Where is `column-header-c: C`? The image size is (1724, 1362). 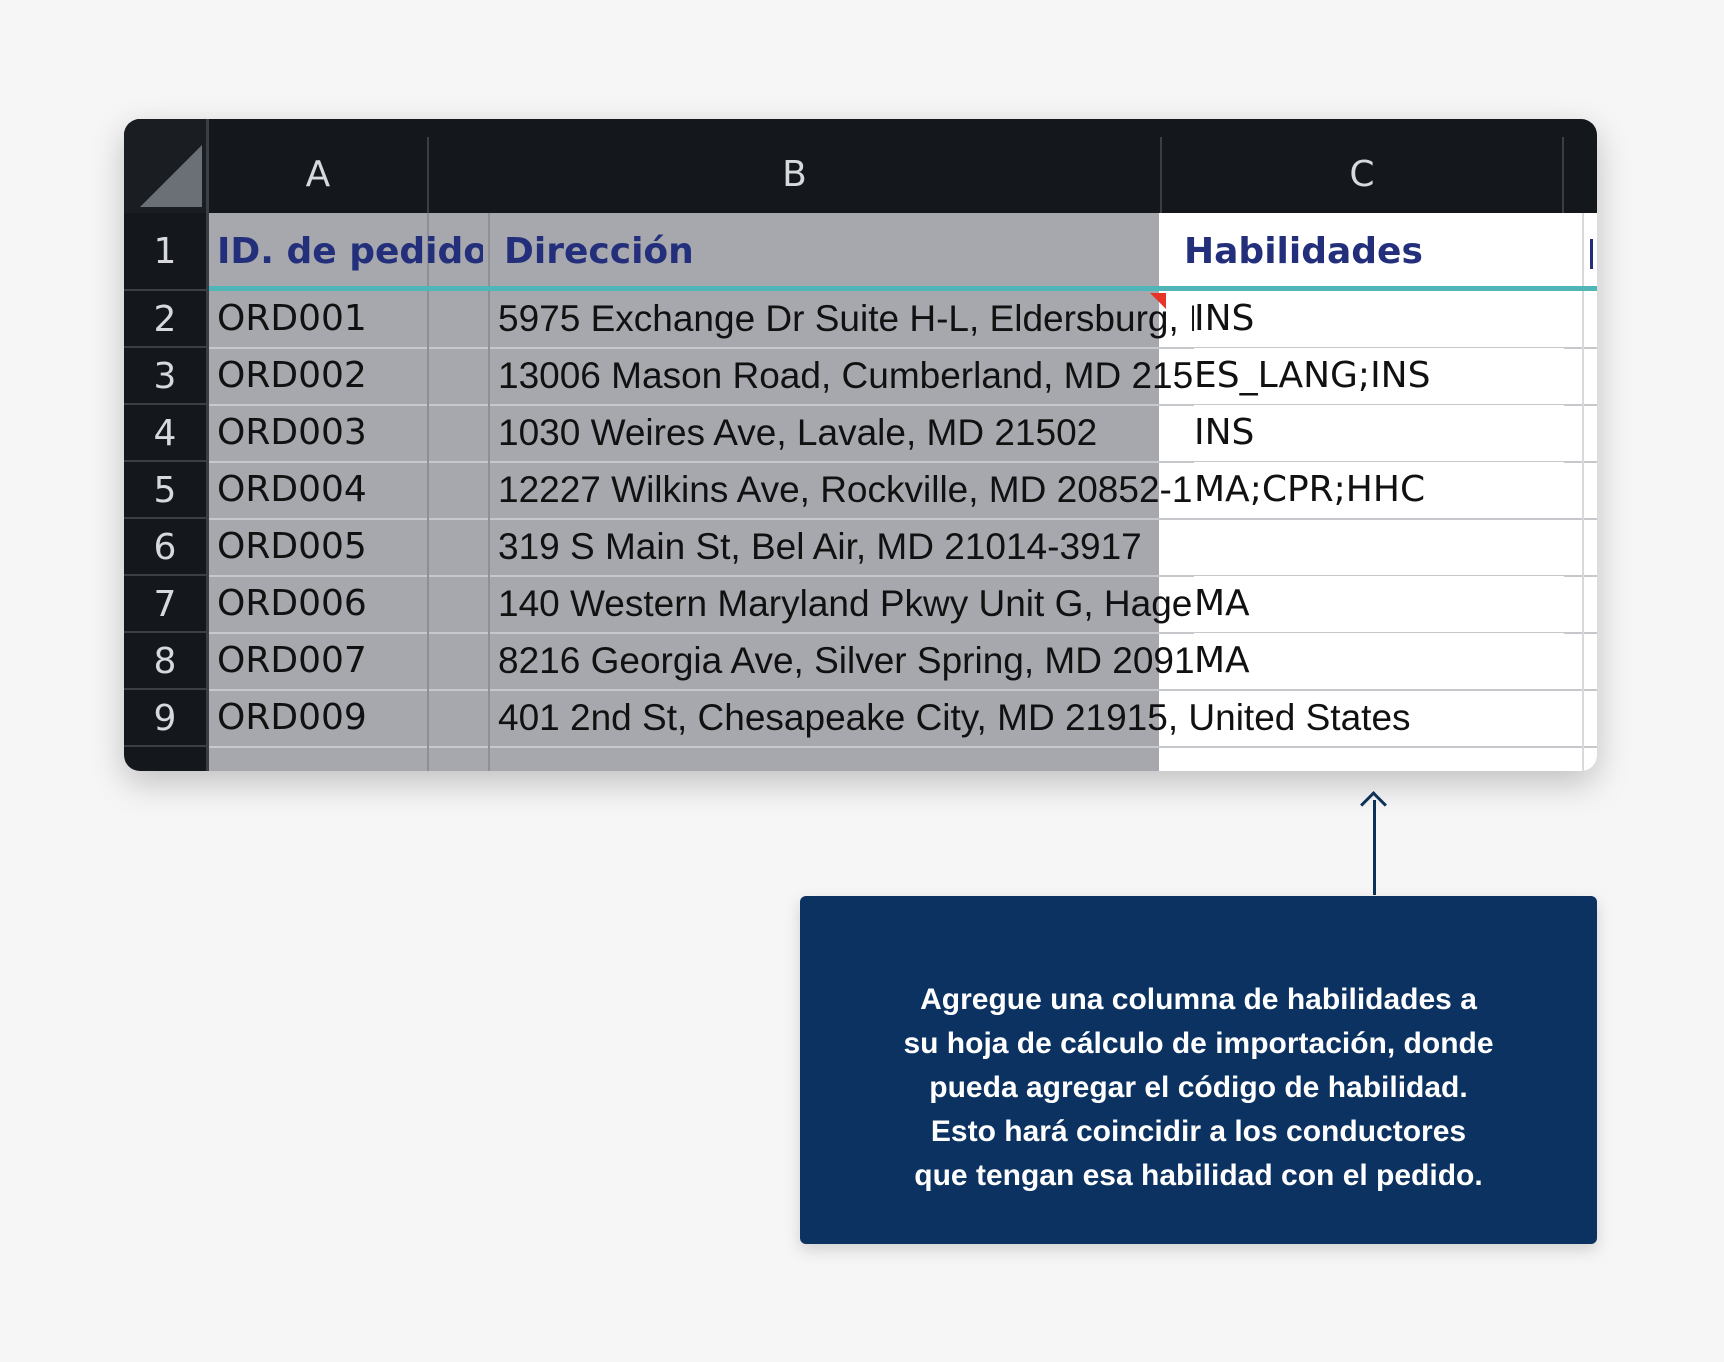 column-header-c: C is located at coordinates (1363, 175).